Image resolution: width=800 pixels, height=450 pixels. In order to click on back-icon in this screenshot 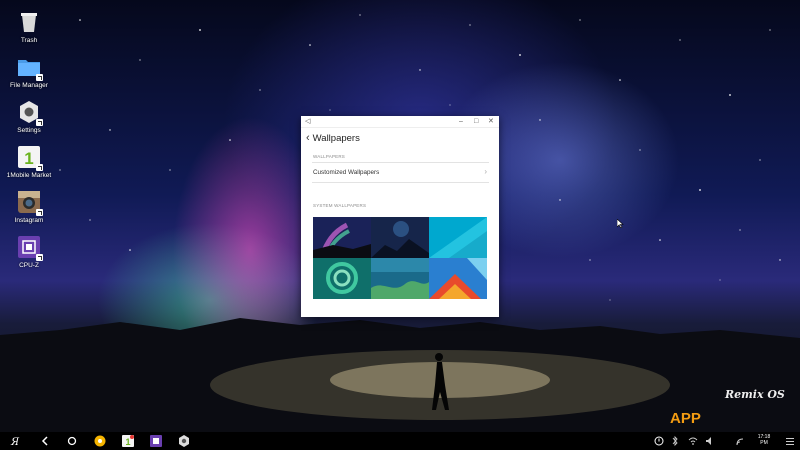, I will do `click(45, 441)`.